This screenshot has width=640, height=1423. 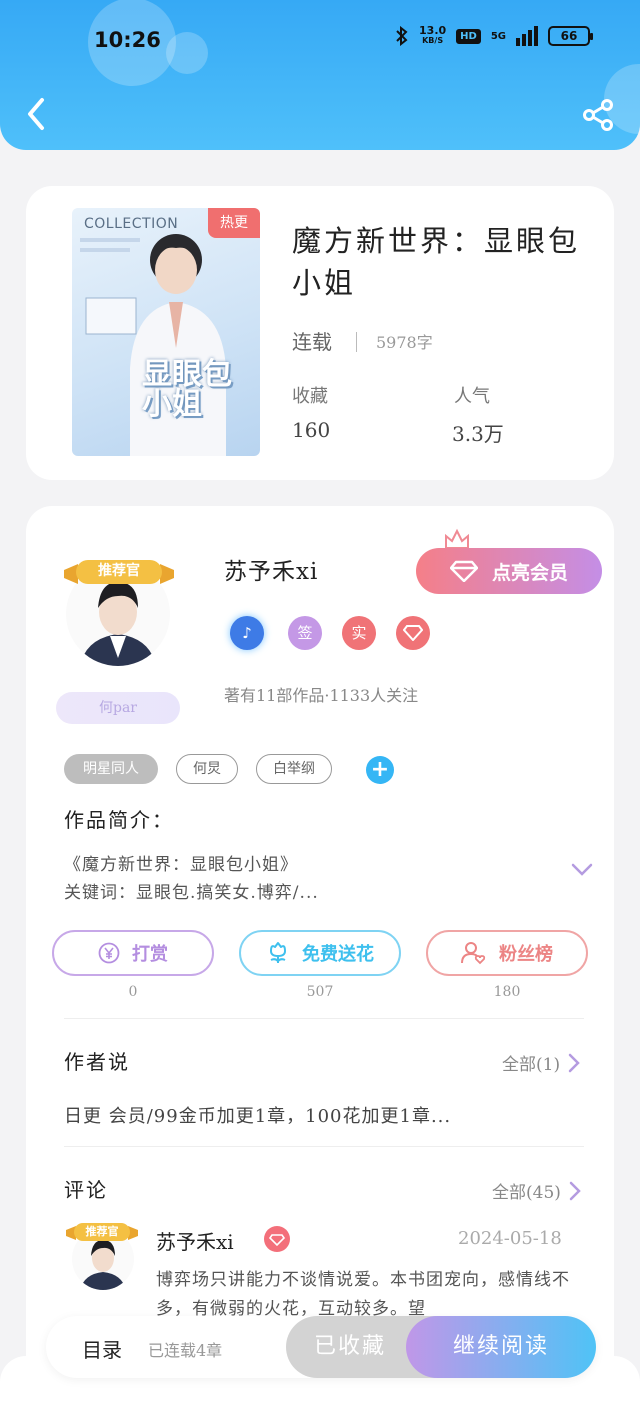 I want to click on tag-item: 白举纲, so click(x=294, y=769).